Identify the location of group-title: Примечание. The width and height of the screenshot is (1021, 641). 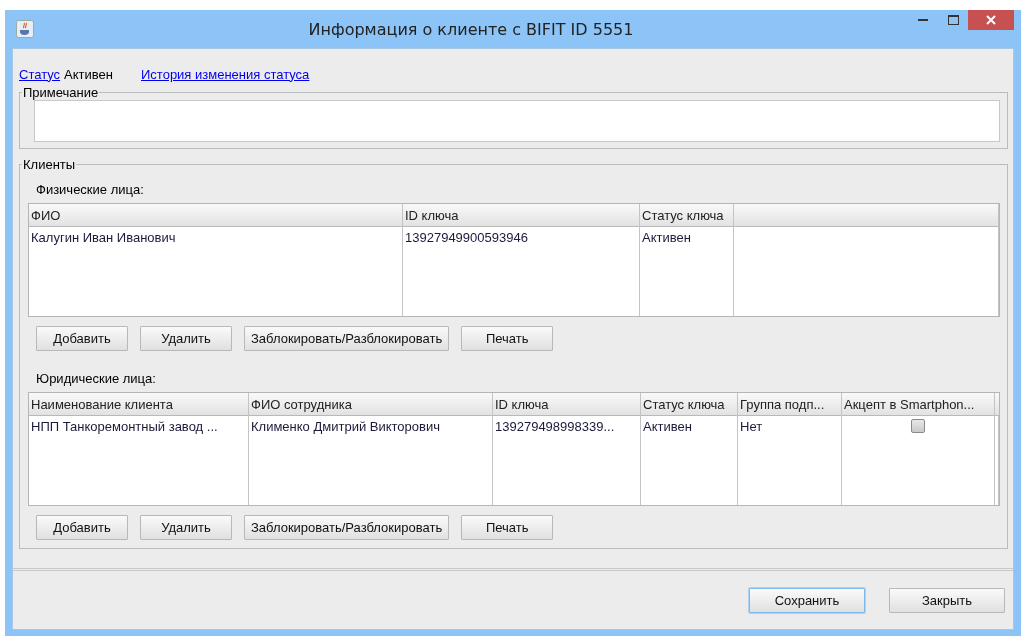
(61, 92).